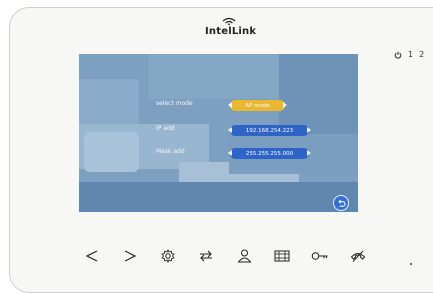  I want to click on person-icon, so click(244, 256).